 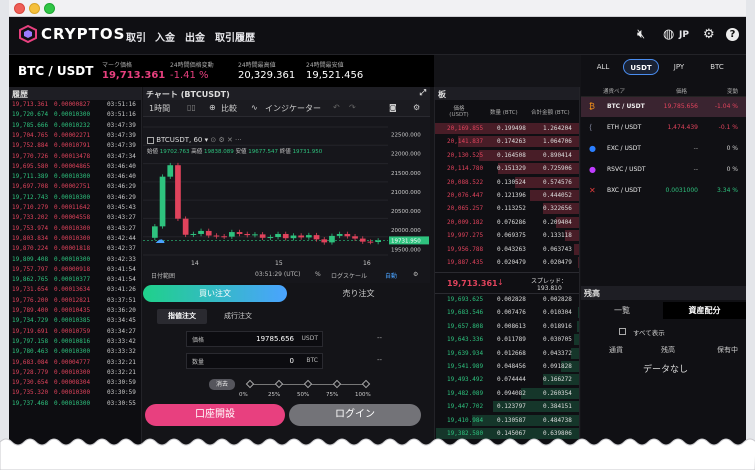 I want to click on price-input: 価格 19785.656 USDT, so click(x=254, y=339).